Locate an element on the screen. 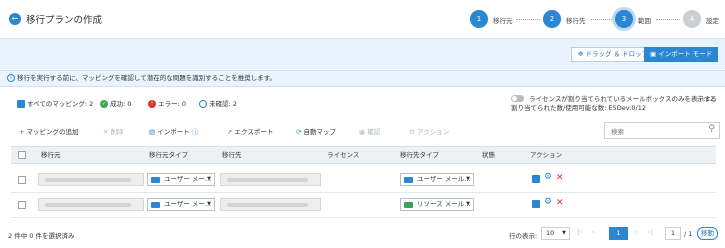 This screenshot has width=725, height=248. document-icon: ▣ is located at coordinates (653, 54).